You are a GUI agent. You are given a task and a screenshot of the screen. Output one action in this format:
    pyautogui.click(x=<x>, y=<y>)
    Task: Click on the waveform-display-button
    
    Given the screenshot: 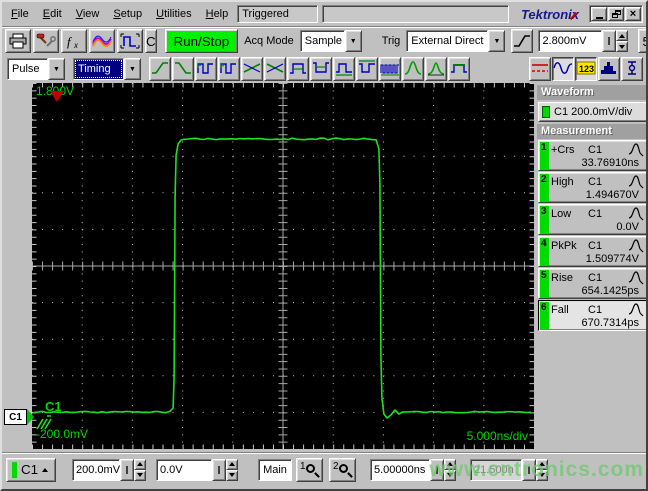 What is the action you would take?
    pyautogui.click(x=563, y=69)
    